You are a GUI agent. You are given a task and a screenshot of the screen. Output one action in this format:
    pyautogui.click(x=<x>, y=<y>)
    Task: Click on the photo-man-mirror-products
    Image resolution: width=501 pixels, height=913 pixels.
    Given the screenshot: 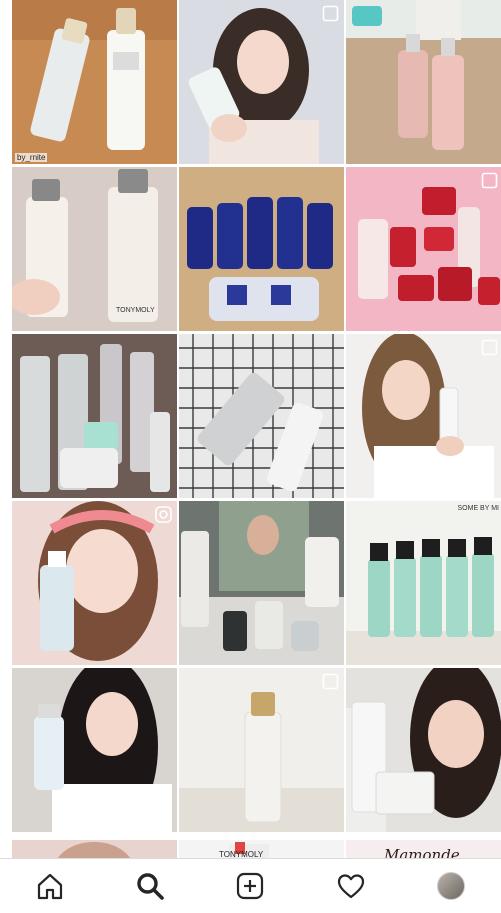 What is the action you would take?
    pyautogui.click(x=261, y=583)
    